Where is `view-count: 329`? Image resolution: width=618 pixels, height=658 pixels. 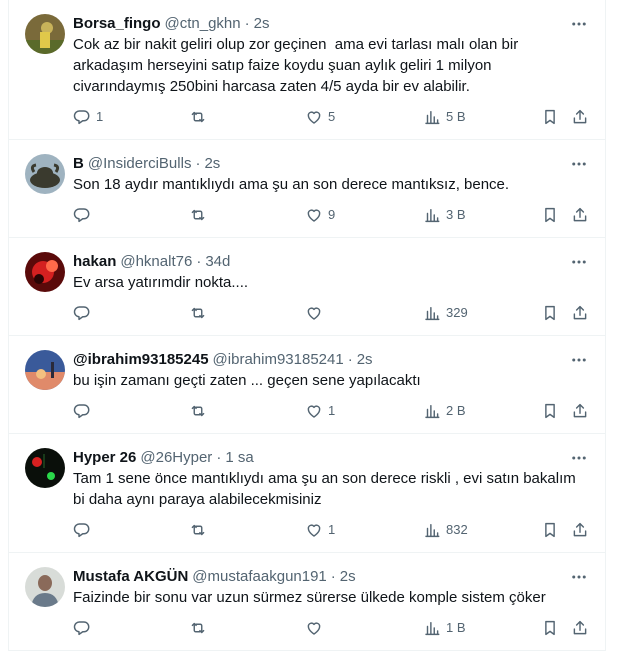 view-count: 329 is located at coordinates (457, 312).